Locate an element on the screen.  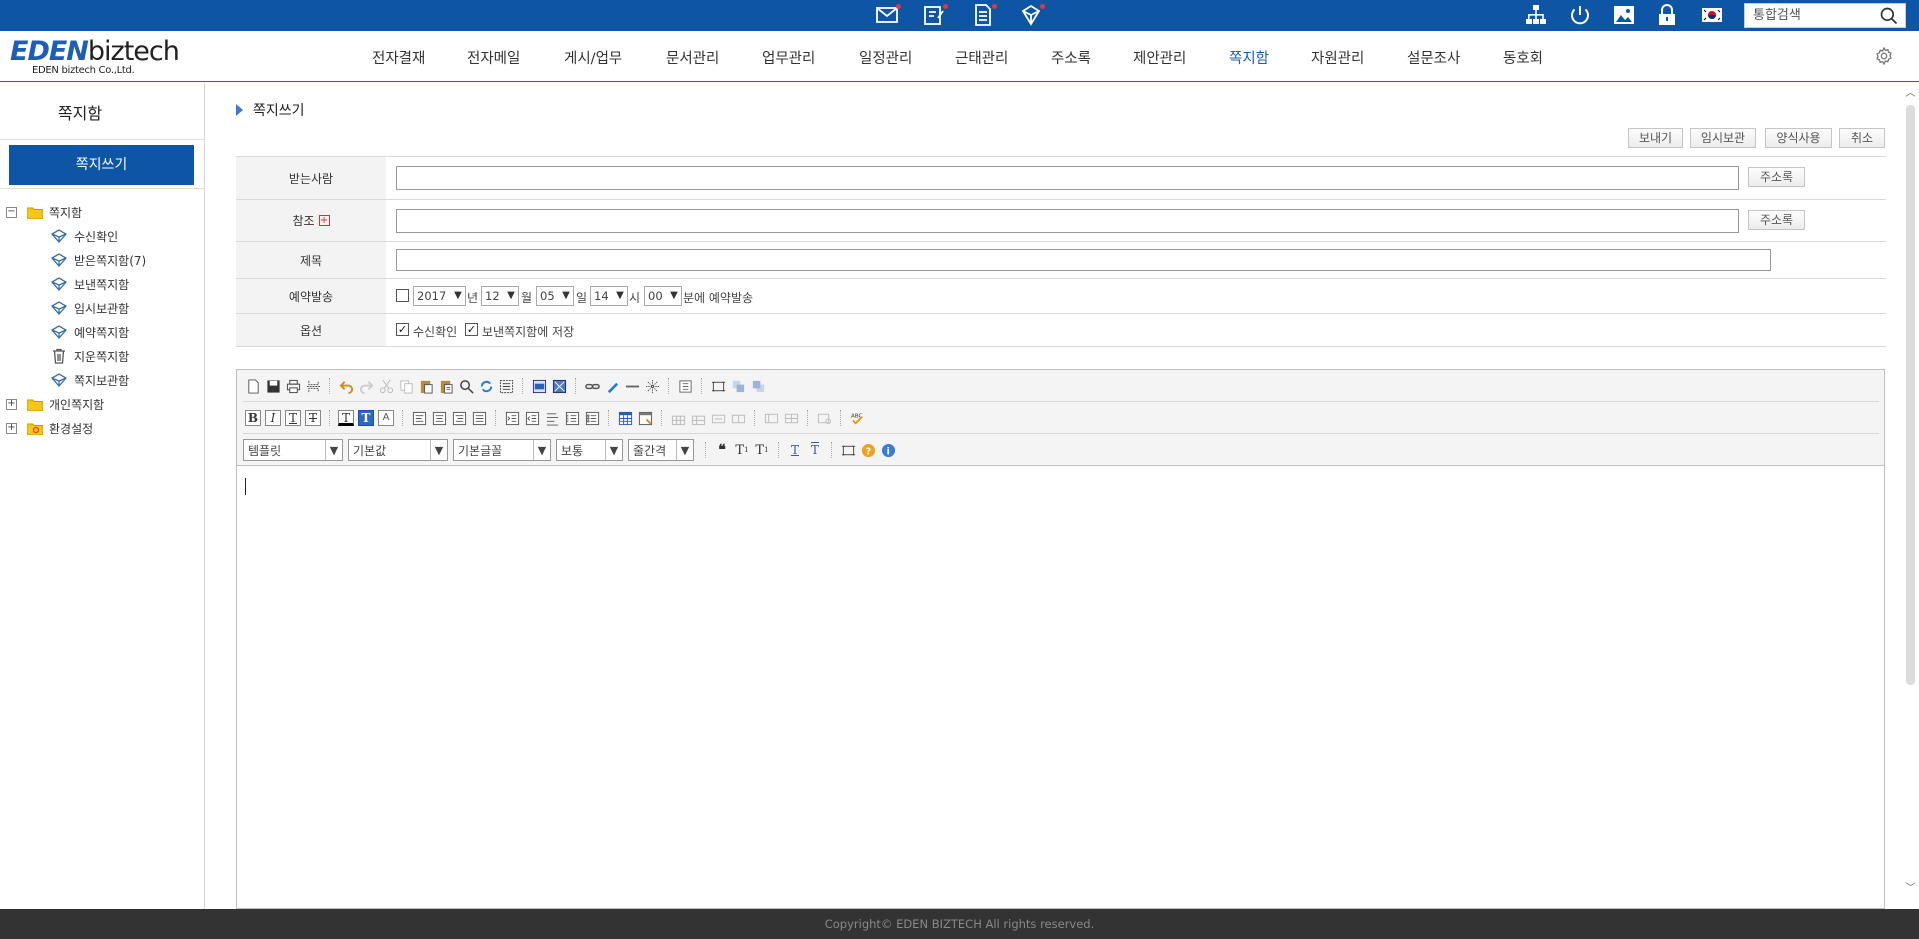
org-chart-icon is located at coordinates (1536, 15).